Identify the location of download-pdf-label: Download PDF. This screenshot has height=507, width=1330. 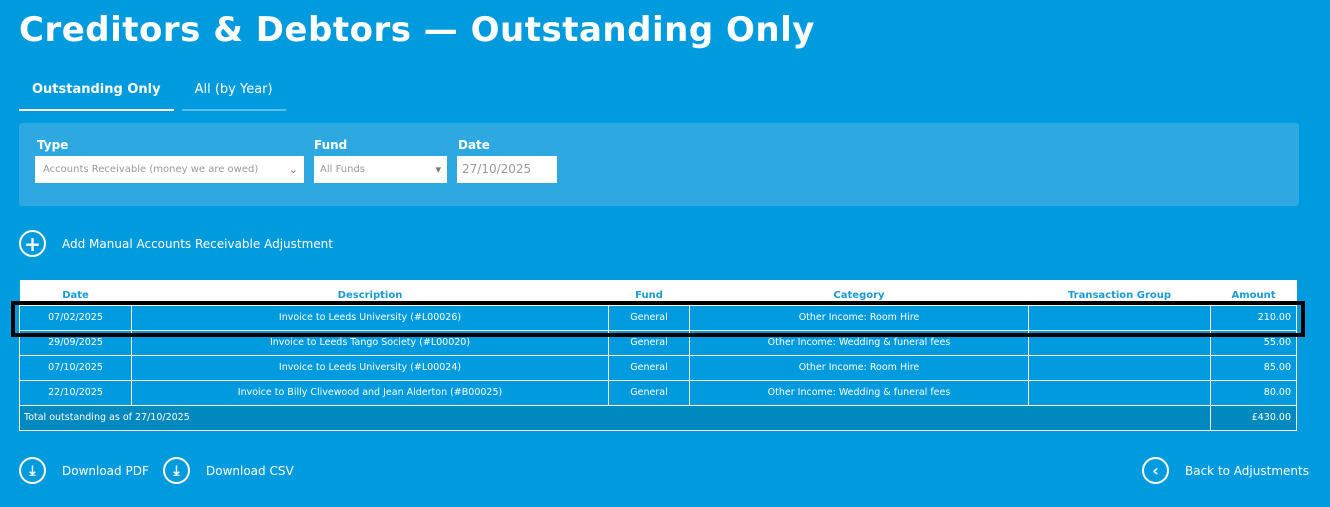
(105, 470).